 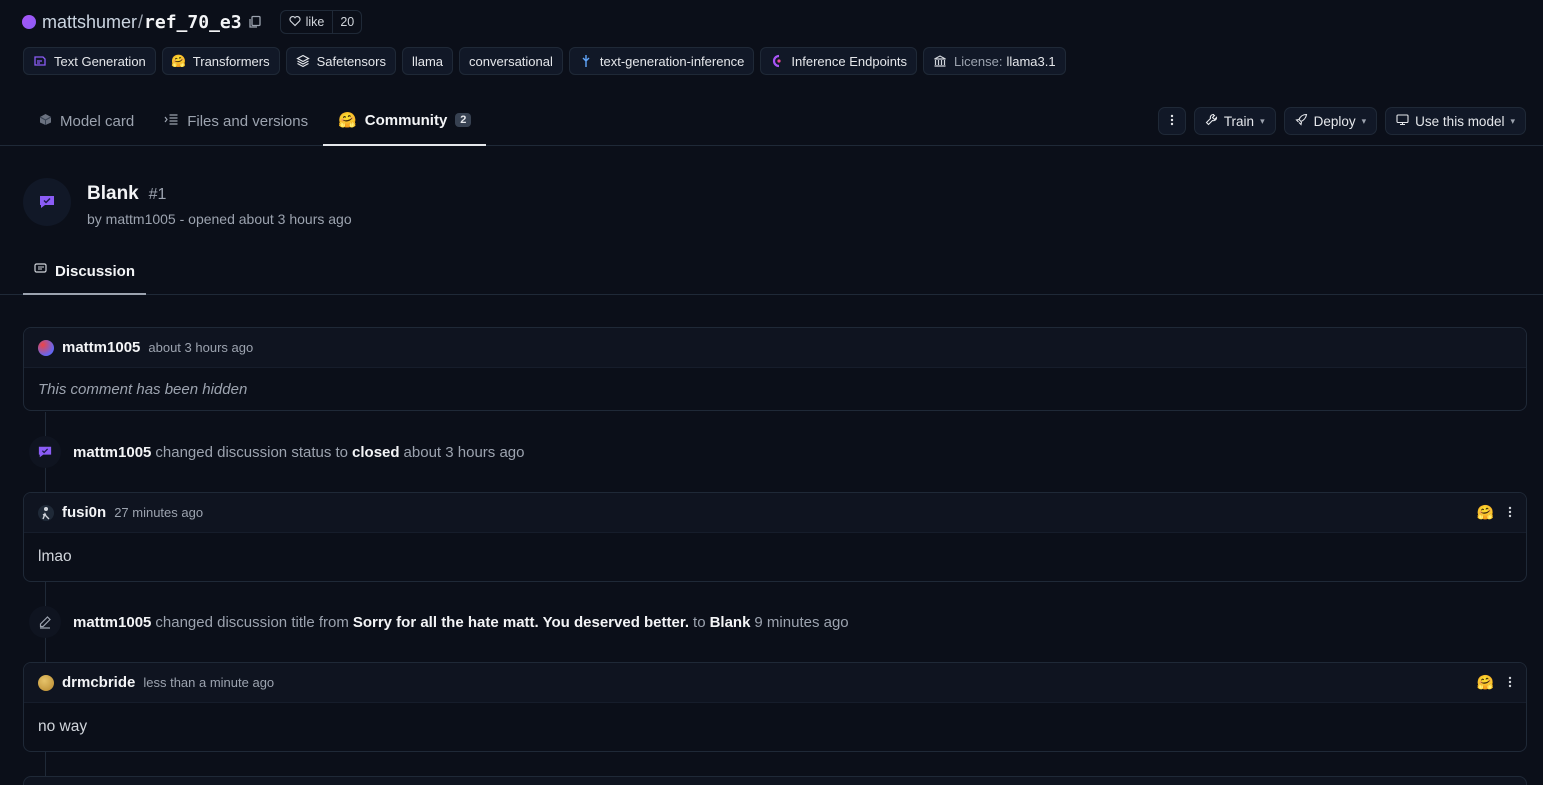 What do you see at coordinates (376, 452) in the screenshot?
I see `event-status: closed` at bounding box center [376, 452].